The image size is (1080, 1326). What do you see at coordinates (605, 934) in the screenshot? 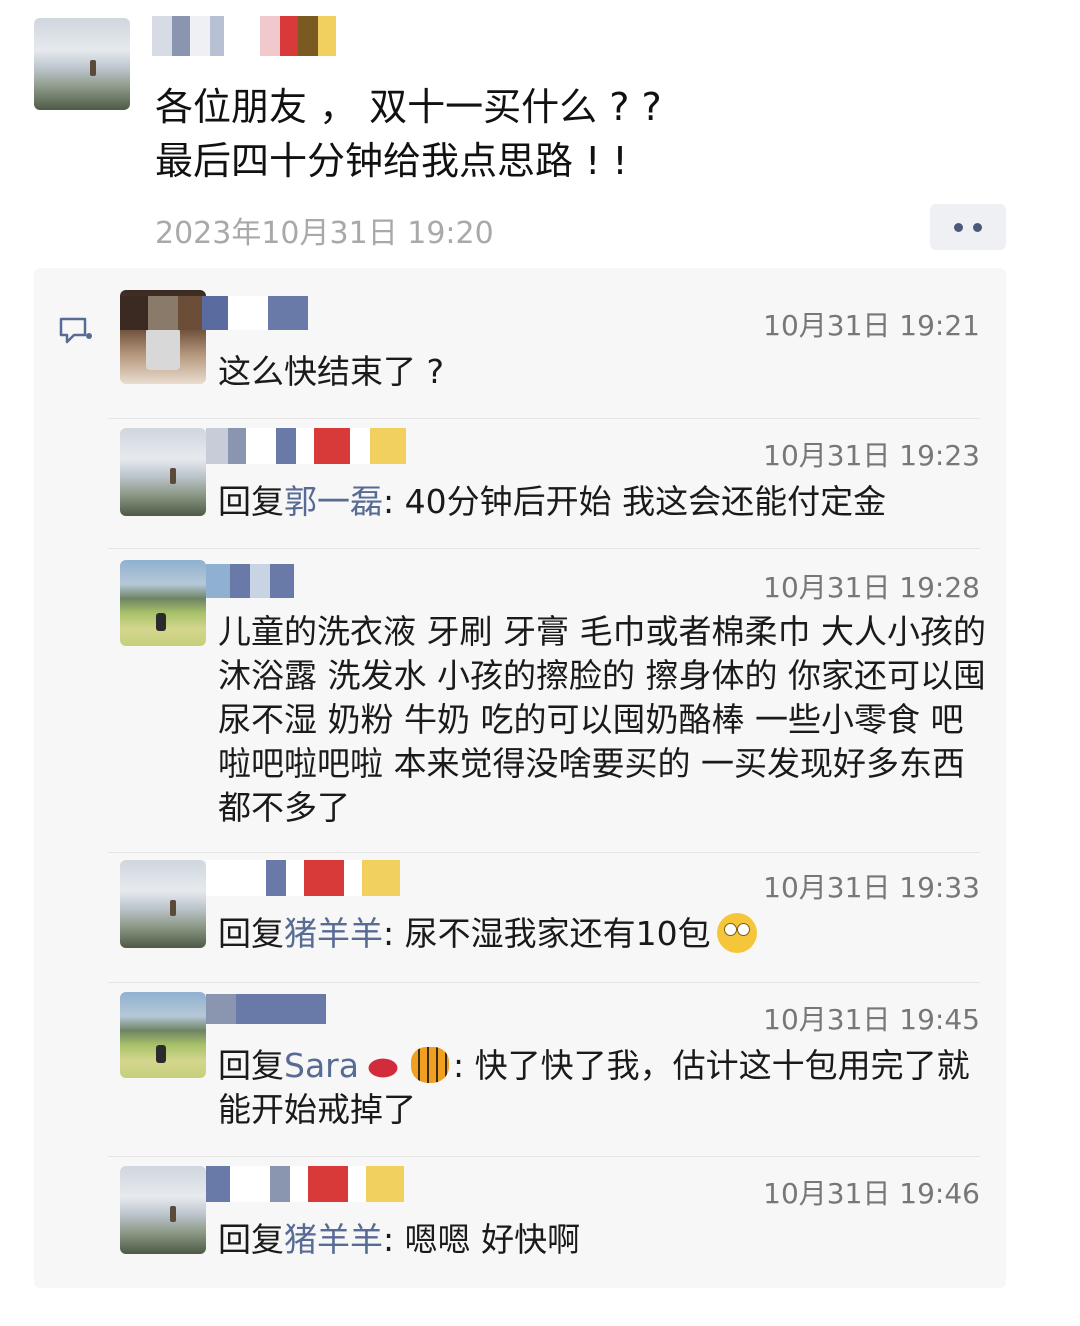
I see `comment-text: 回复猪羊羊: 尿不湿我家还有10包` at bounding box center [605, 934].